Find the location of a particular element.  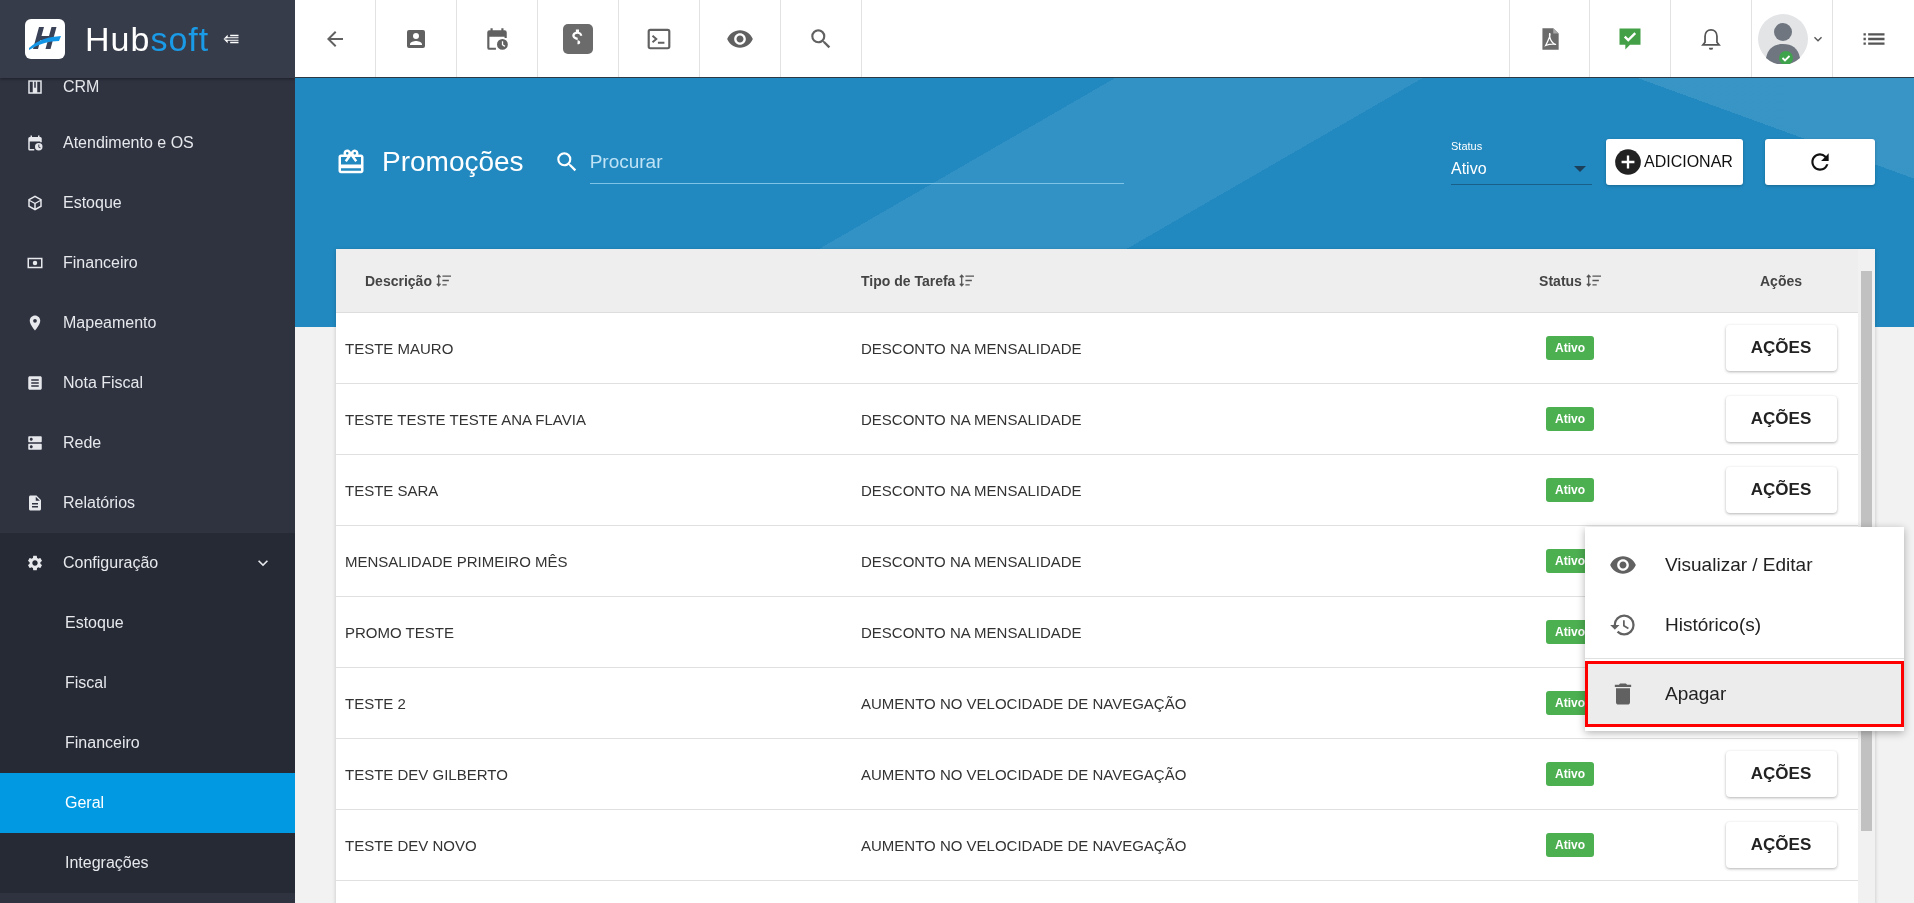

add-button: ADICIONAR is located at coordinates (1674, 162).